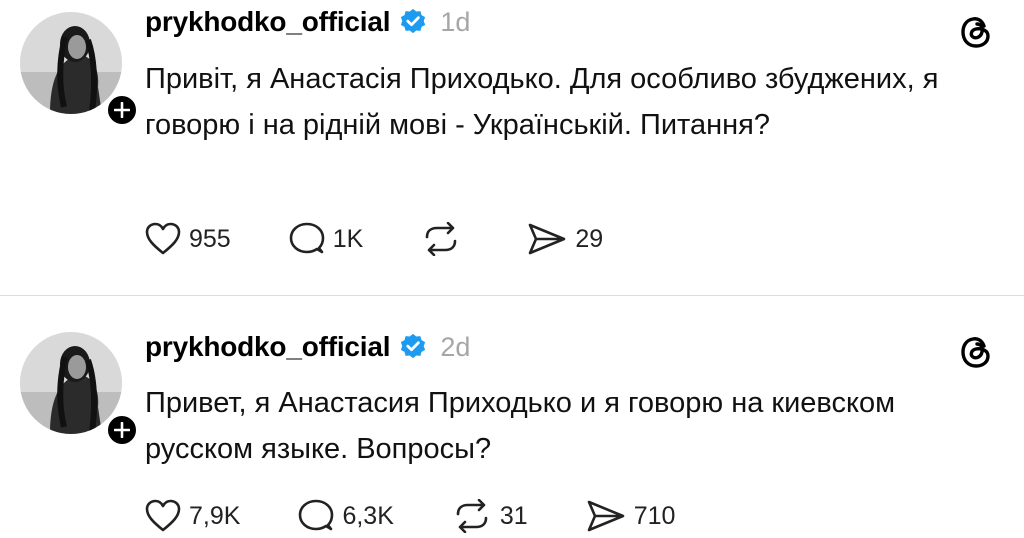 Image resolution: width=1024 pixels, height=538 pixels. What do you see at coordinates (654, 515) in the screenshot?
I see `share-count: 710` at bounding box center [654, 515].